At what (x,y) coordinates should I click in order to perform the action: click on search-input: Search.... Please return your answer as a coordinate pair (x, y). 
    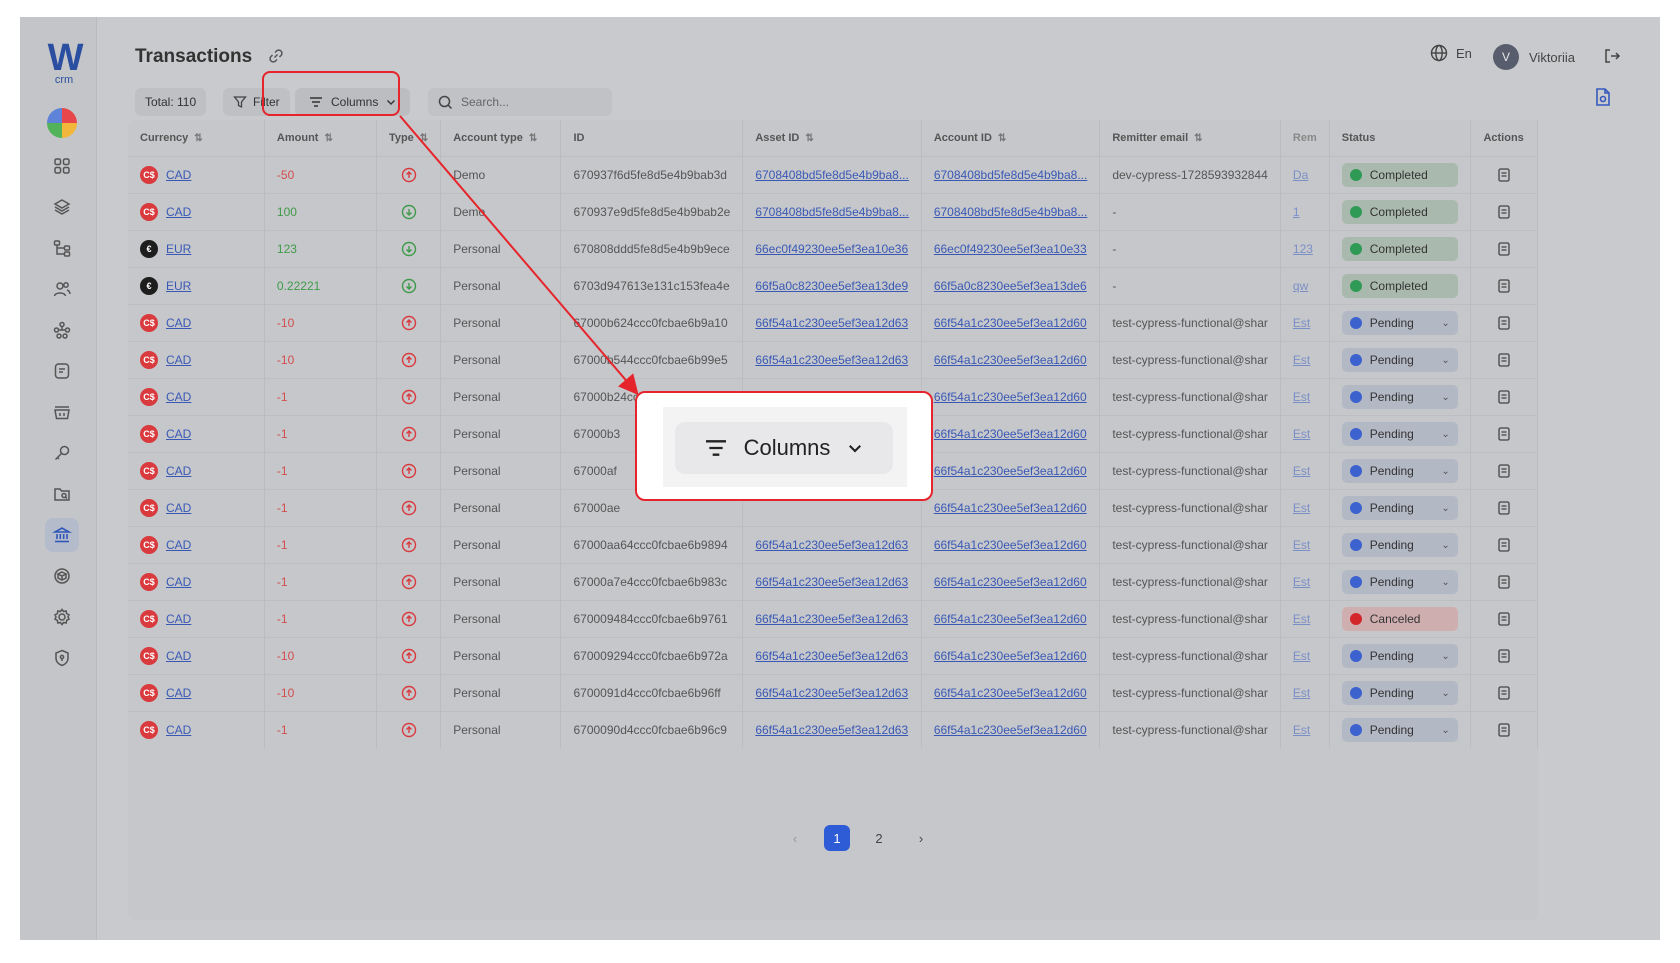
    Looking at the image, I should click on (520, 102).